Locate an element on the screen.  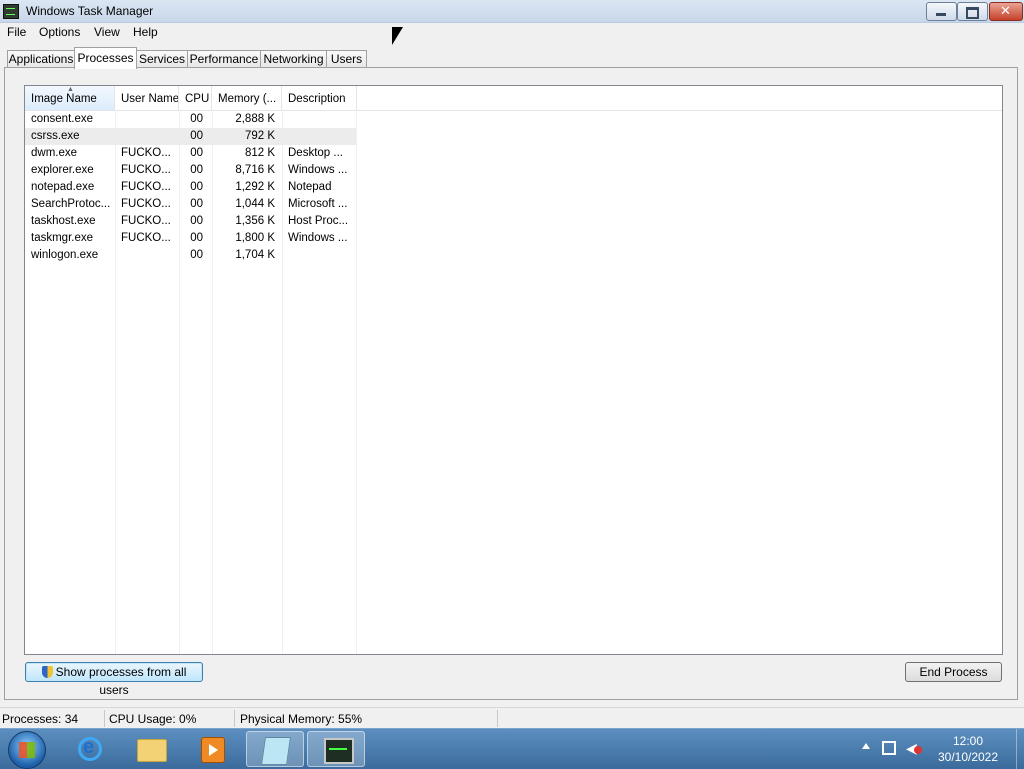
show-desktop-button is located at coordinates (1020, 749).